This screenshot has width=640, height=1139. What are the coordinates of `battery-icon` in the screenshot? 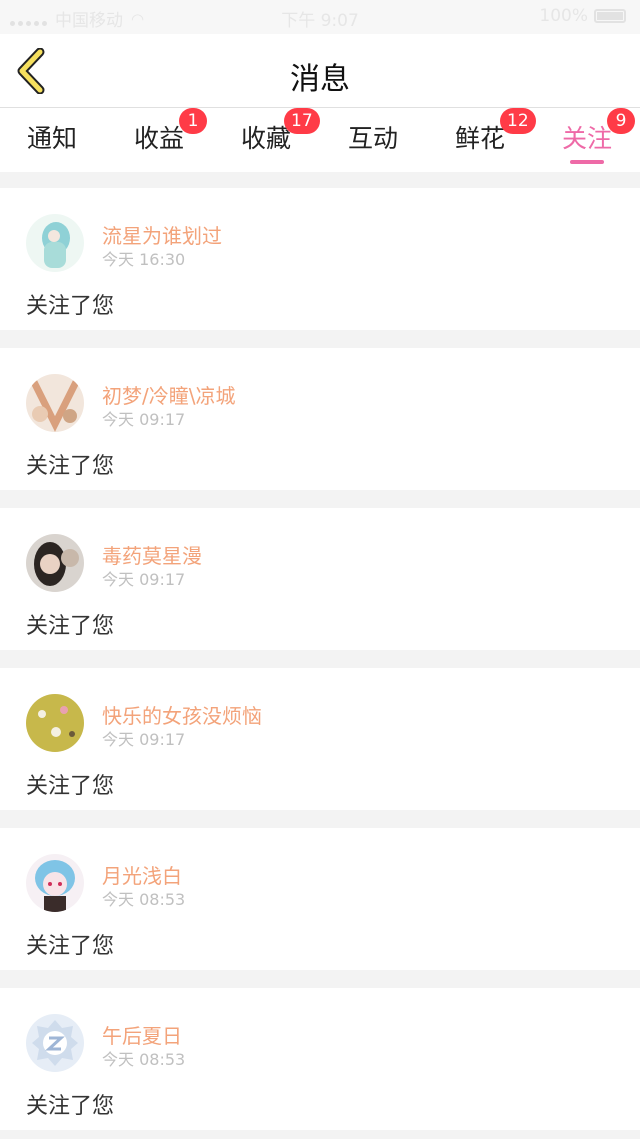 It's located at (610, 16).